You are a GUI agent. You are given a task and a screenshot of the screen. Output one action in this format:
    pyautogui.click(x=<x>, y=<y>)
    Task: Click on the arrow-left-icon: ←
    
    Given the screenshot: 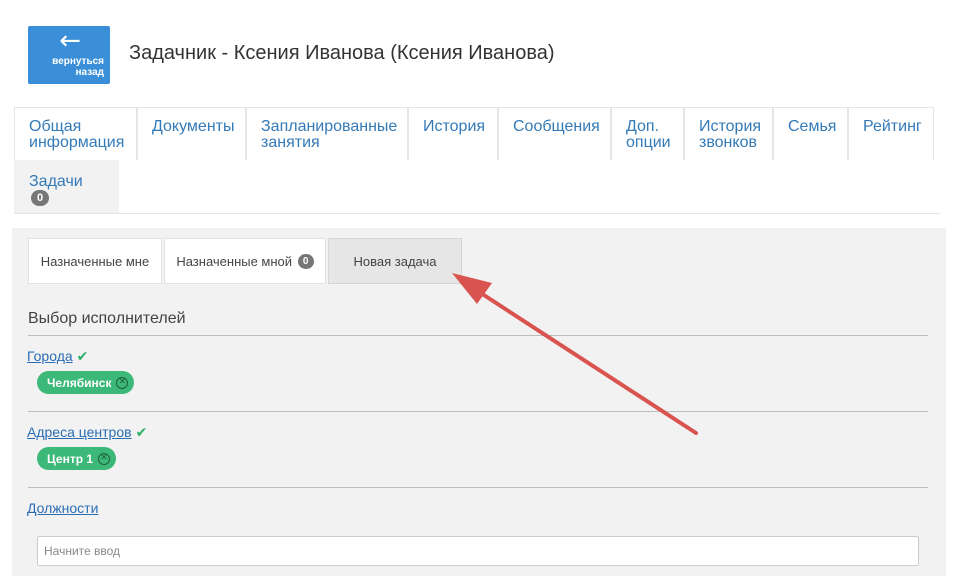 What is the action you would take?
    pyautogui.click(x=70, y=41)
    